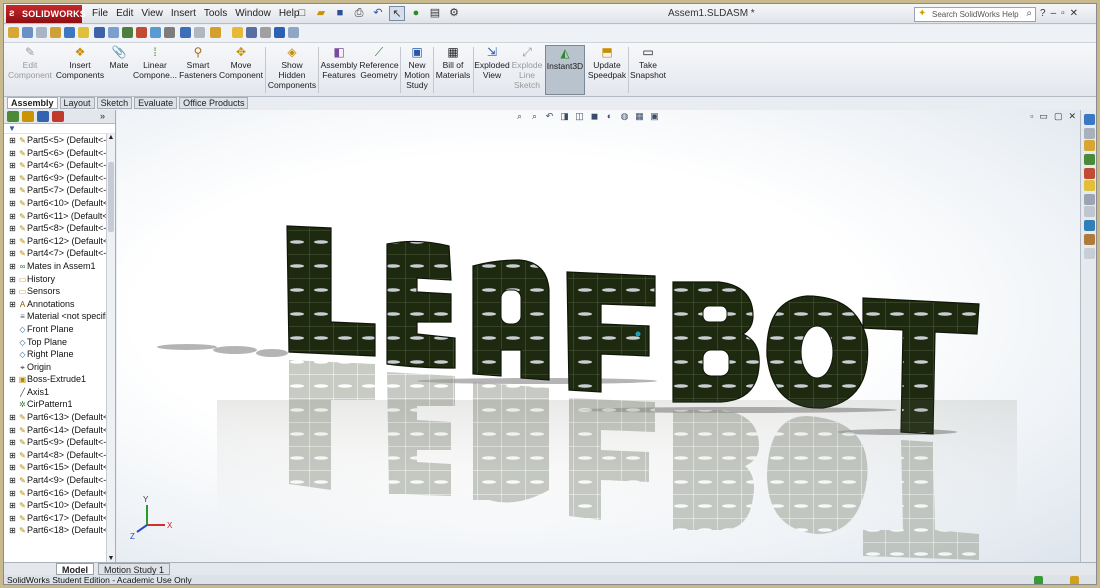  I want to click on tree-item: ⊞ ▣Boss-Extrude1, so click(59, 379).